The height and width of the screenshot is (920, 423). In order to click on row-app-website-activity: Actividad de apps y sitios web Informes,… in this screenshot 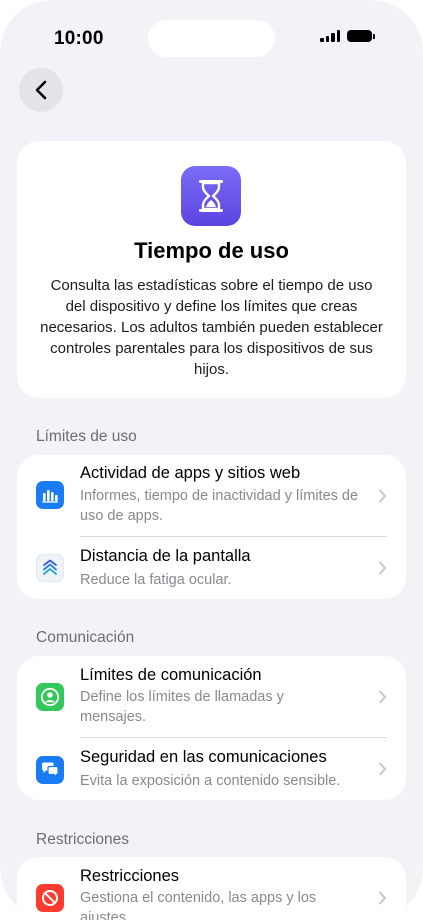, I will do `click(211, 496)`.